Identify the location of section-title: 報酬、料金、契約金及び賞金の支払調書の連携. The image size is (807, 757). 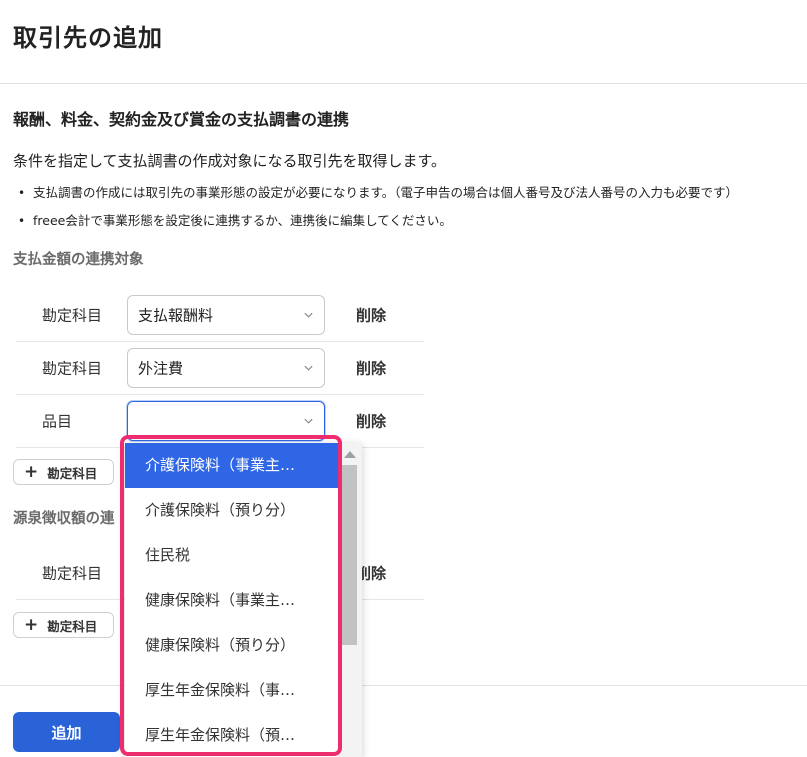
(181, 119).